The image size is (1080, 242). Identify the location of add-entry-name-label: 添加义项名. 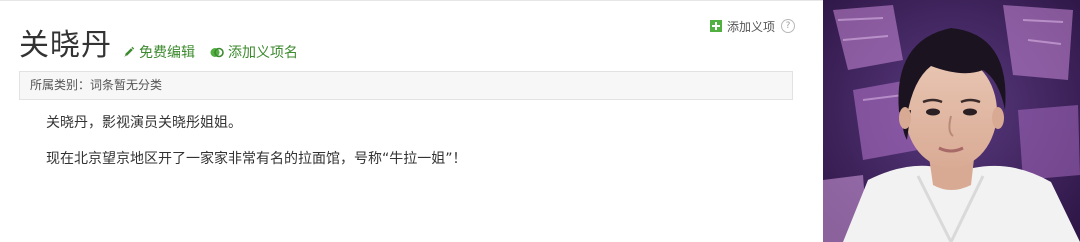
(263, 53).